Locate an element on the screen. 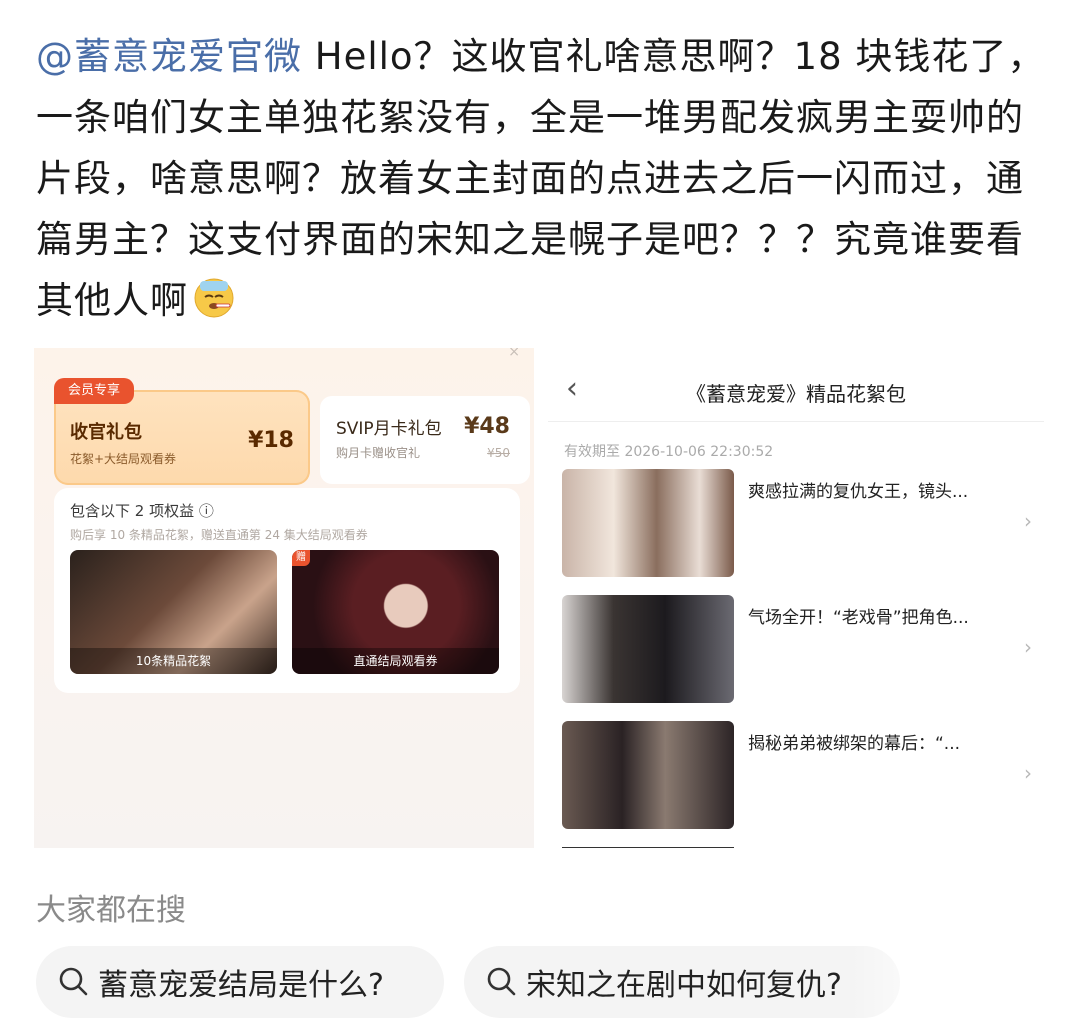 The image size is (1080, 1029). search-suggestion-chip: 宋知之在剧中如何复仇? is located at coordinates (682, 982).